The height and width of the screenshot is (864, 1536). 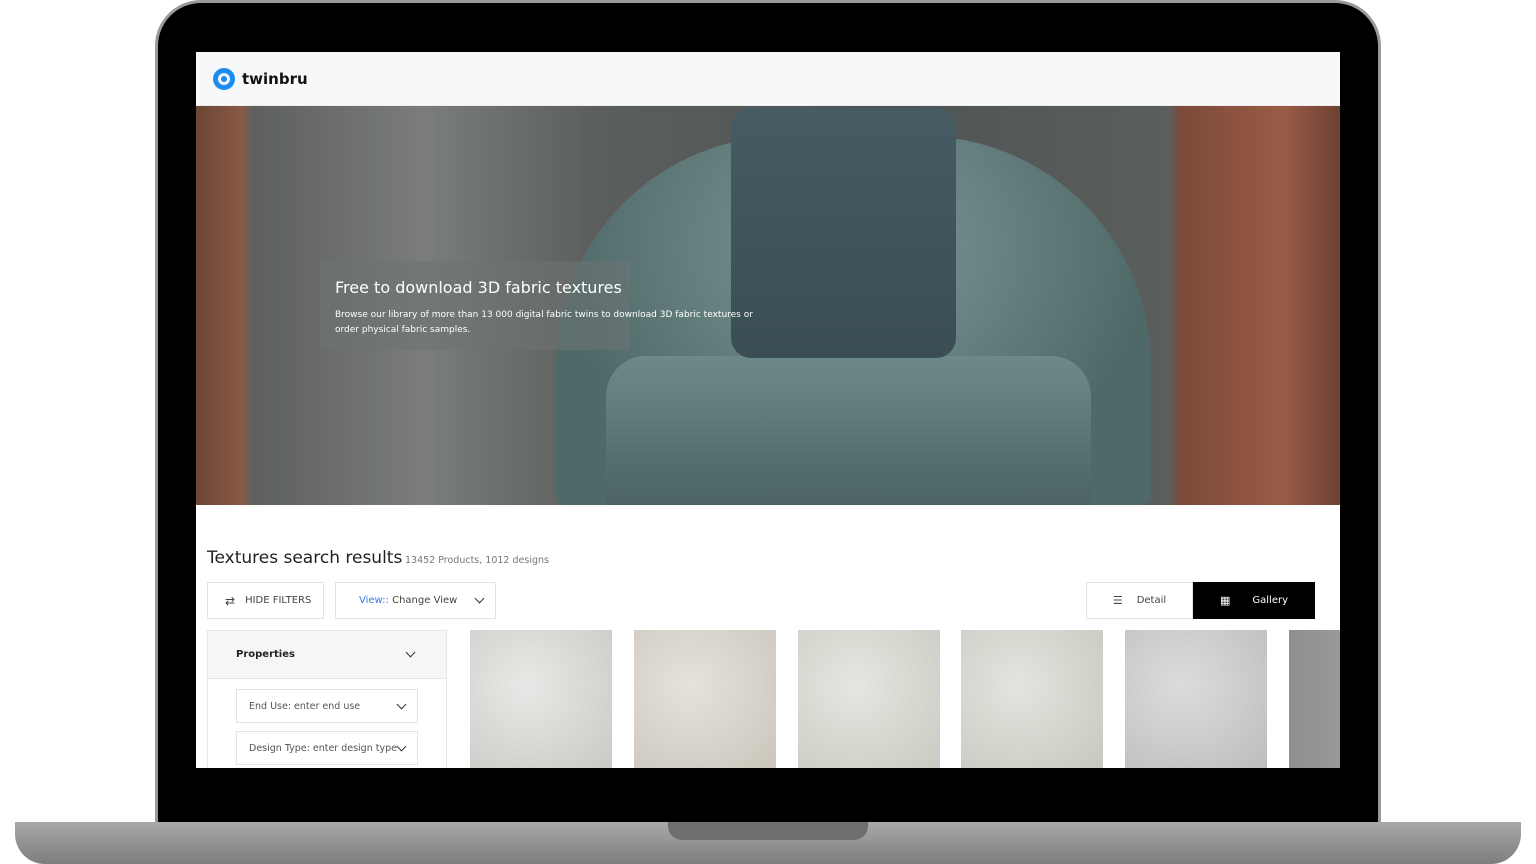 I want to click on grid-icon: ▦, so click(x=1225, y=600).